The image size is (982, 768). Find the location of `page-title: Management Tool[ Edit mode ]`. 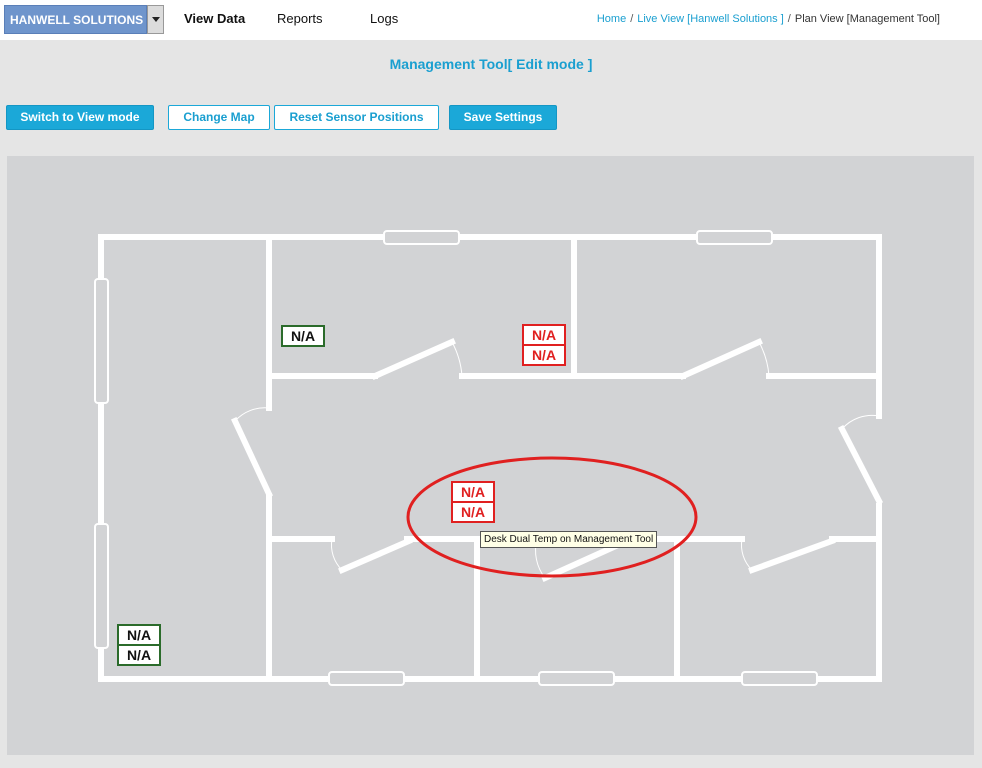

page-title: Management Tool[ Edit mode ] is located at coordinates (491, 64).